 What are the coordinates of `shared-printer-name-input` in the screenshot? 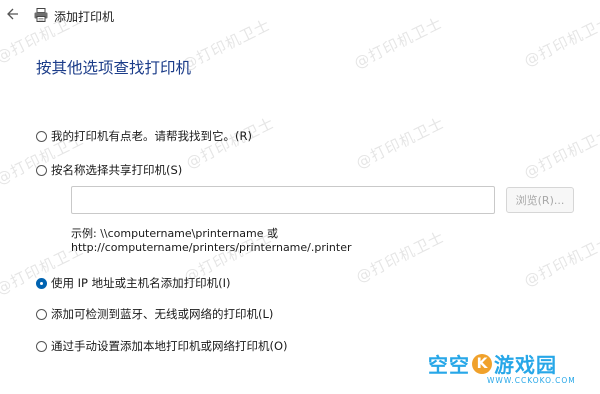 It's located at (283, 200).